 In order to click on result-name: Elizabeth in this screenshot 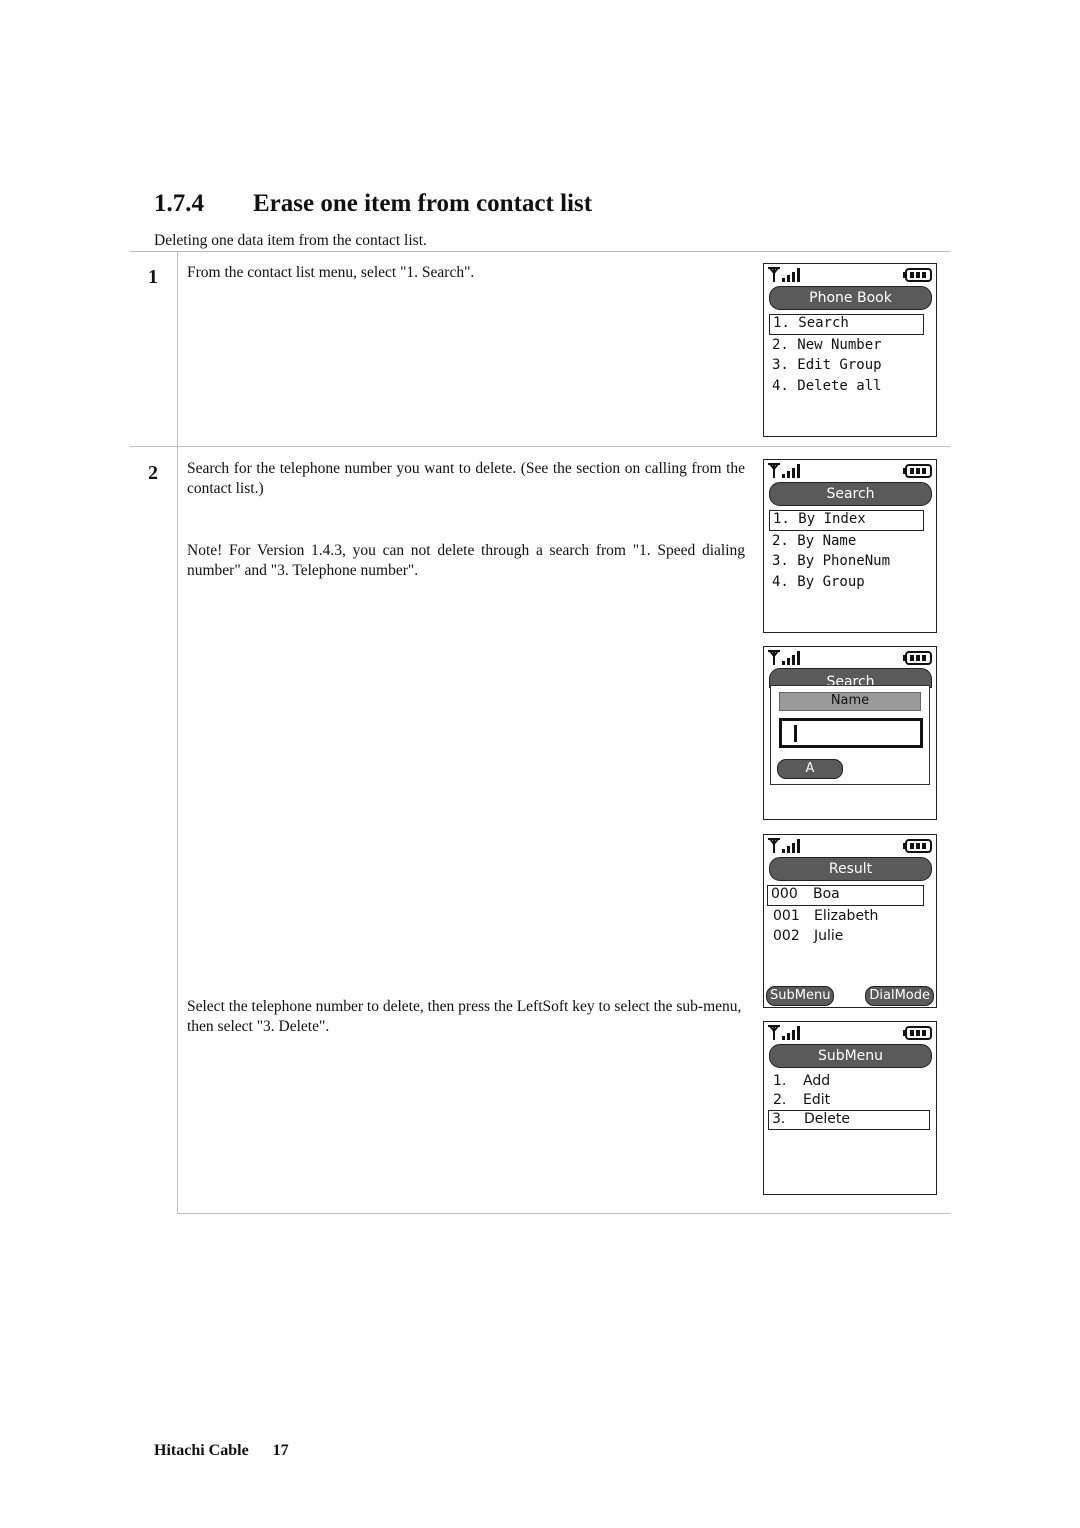, I will do `click(846, 915)`.